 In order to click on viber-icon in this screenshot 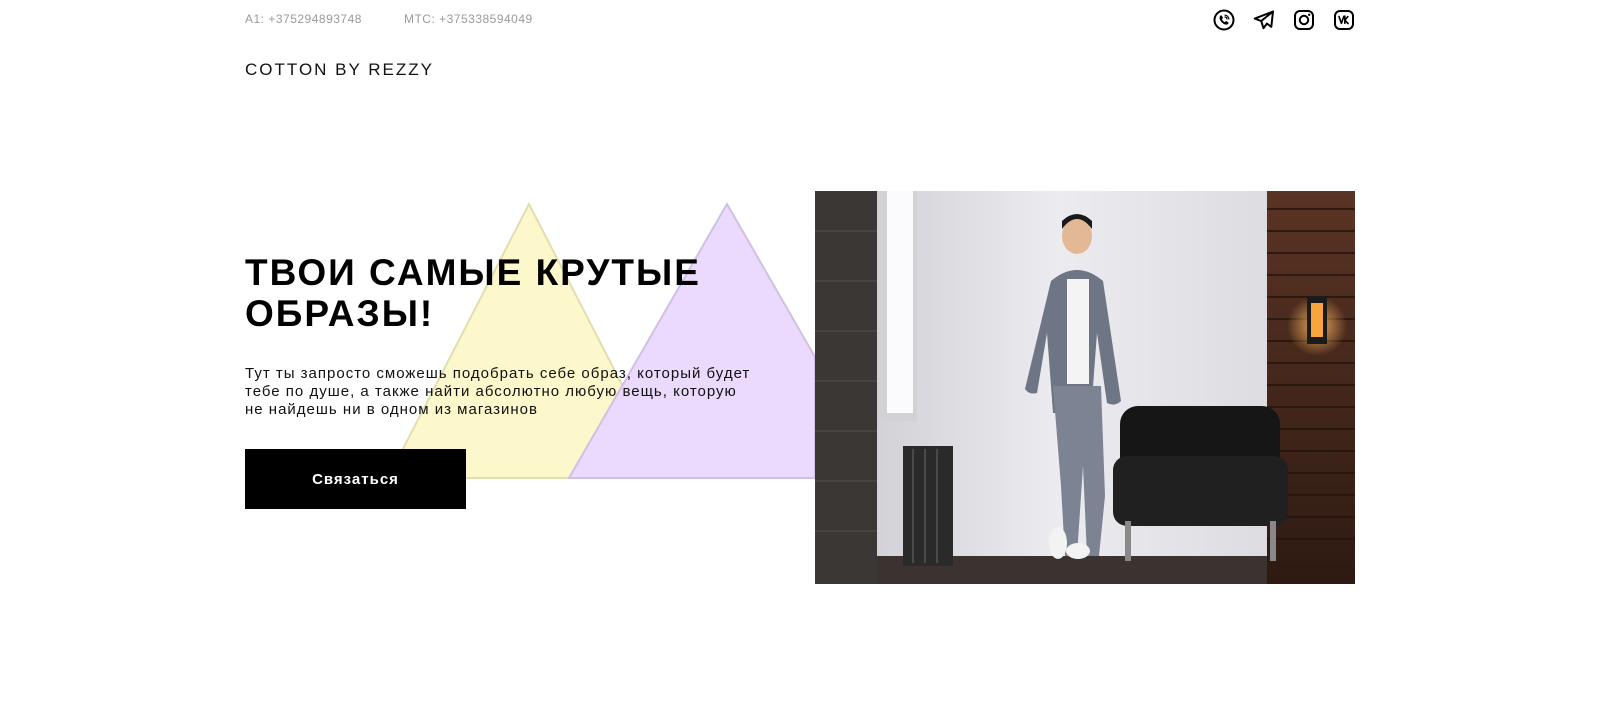, I will do `click(1224, 20)`.